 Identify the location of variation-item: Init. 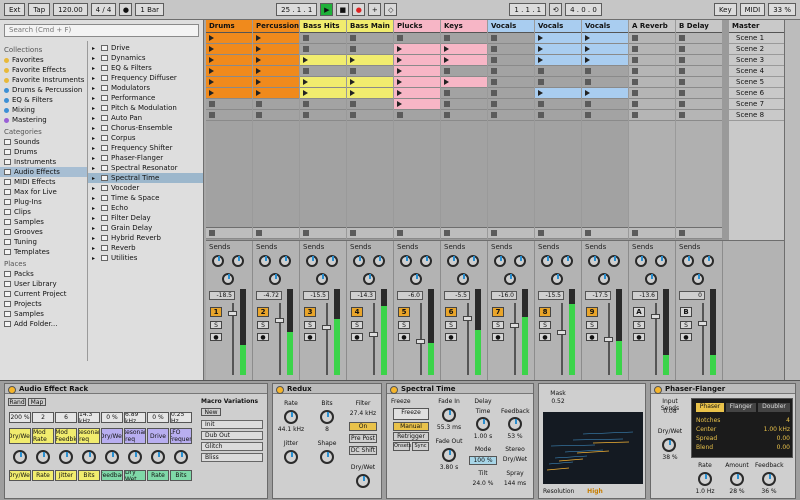
(232, 424).